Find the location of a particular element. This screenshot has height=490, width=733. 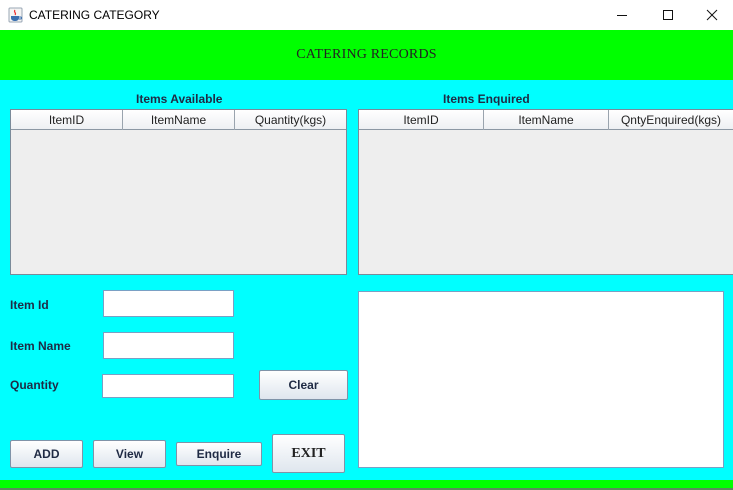

exit-button: EXIT is located at coordinates (308, 453).